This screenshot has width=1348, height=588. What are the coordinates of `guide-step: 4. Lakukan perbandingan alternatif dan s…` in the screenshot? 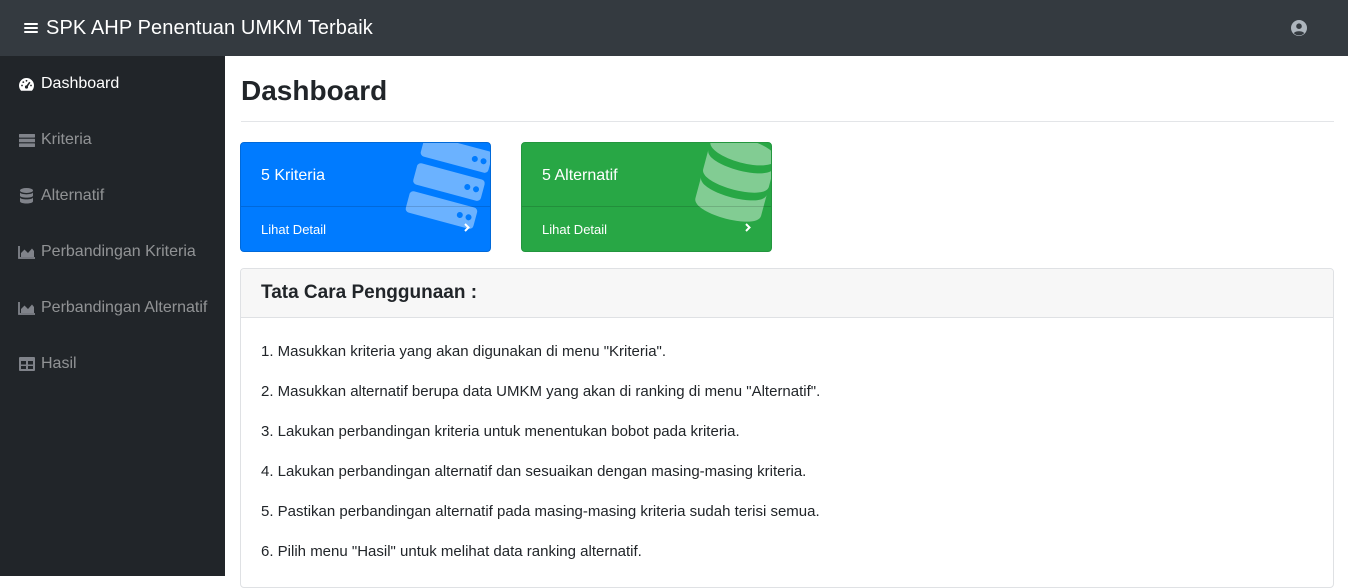 It's located at (534, 471).